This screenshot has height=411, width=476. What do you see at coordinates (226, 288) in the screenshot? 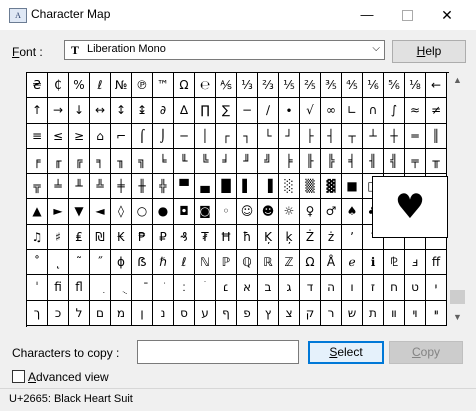
I see `char-cell: ׆` at bounding box center [226, 288].